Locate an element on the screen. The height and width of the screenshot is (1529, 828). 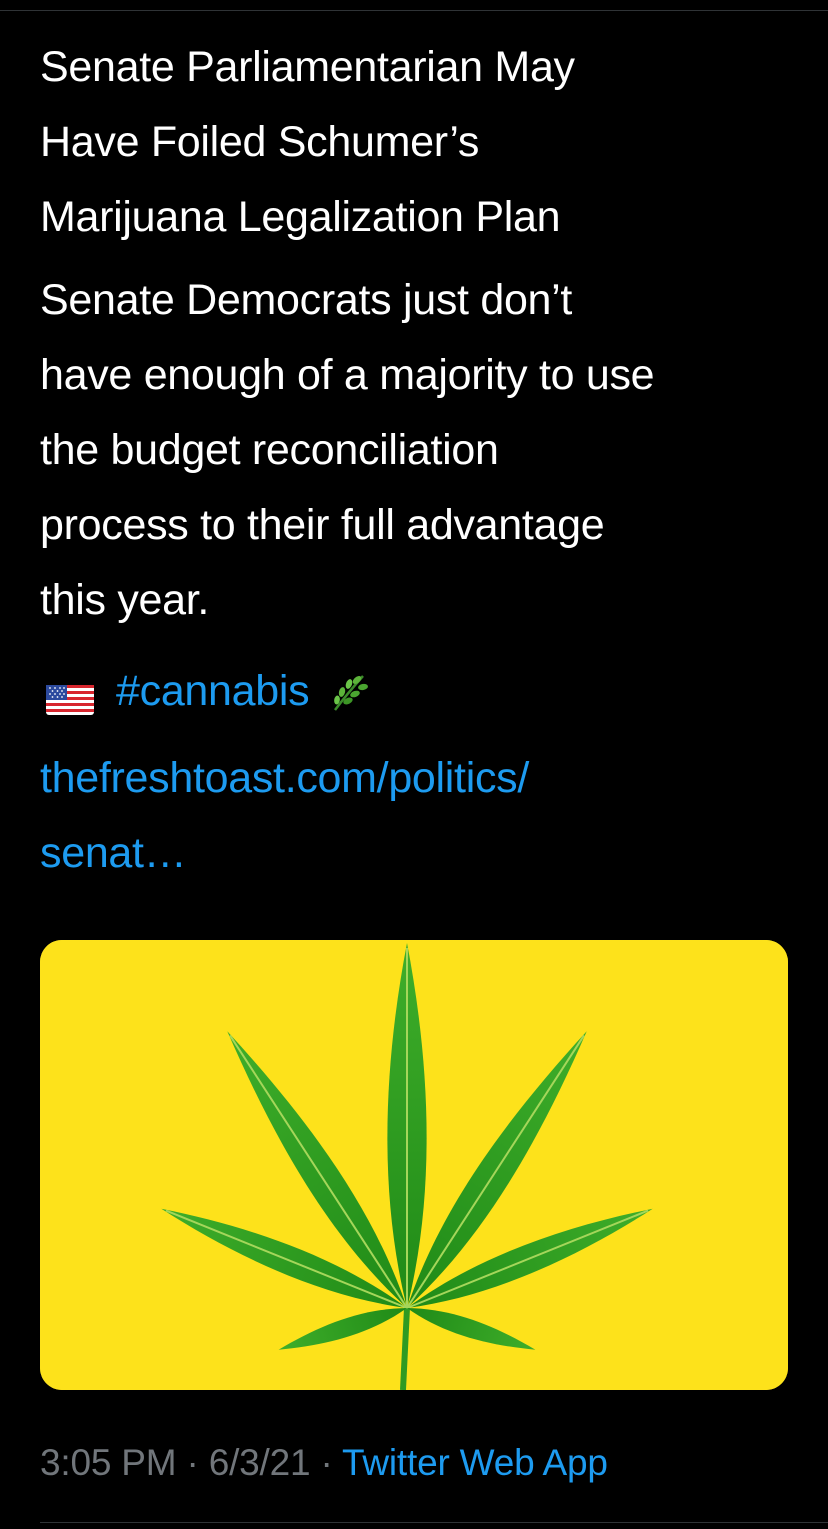
tweet-metadata: 3:05 PM · 6/3/21 · Twitter Web App is located at coordinates (324, 1463).